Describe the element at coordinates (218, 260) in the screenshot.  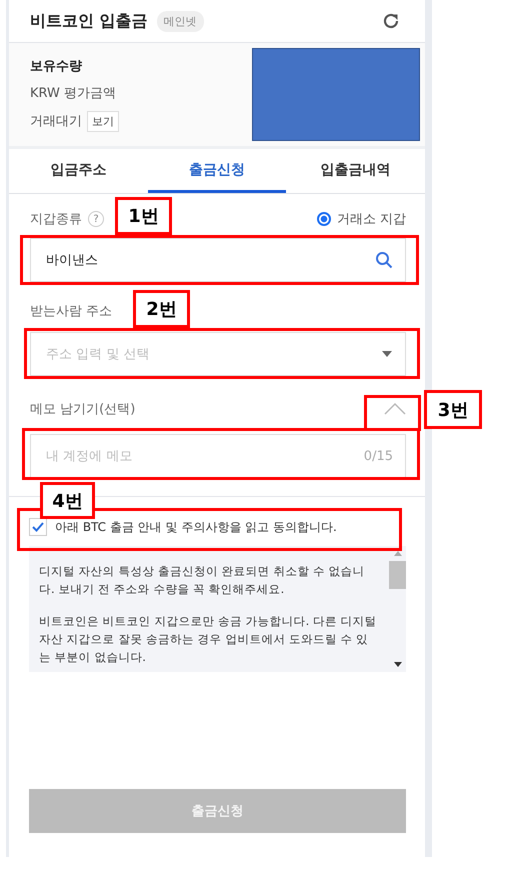
I see `search-field: 바이낸스` at that location.